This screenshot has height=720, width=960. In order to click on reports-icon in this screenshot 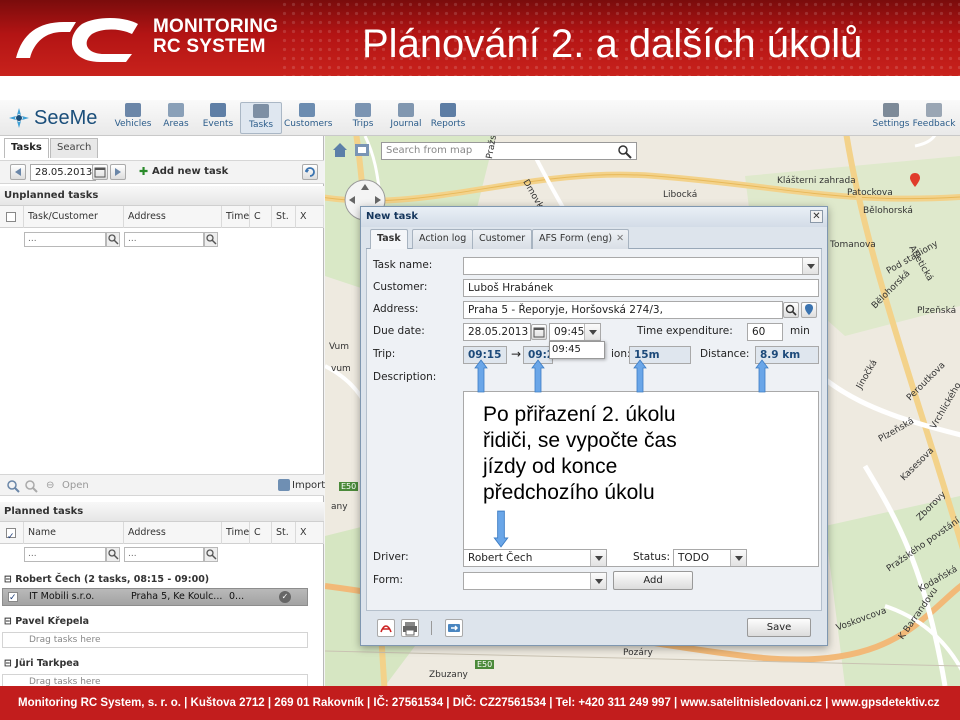, I will do `click(448, 110)`.